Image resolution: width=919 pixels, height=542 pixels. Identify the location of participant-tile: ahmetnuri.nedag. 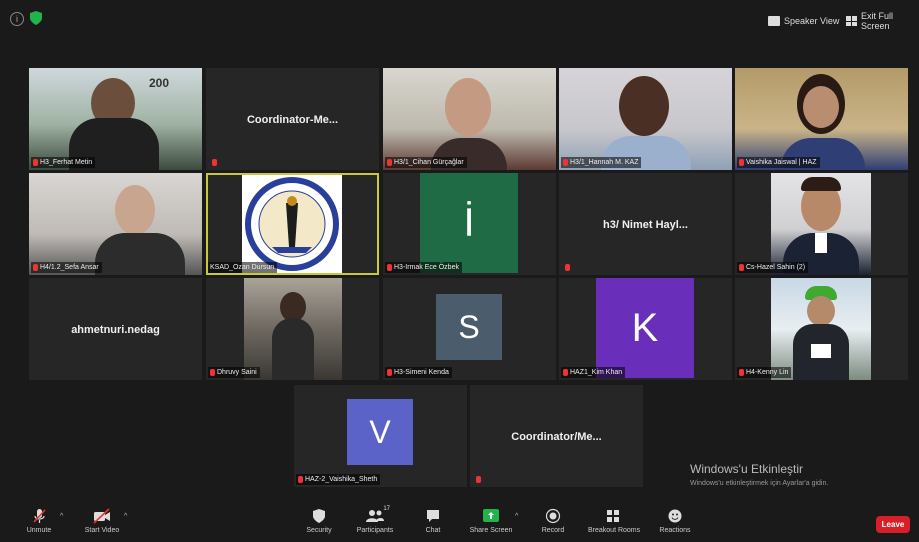
(115, 329).